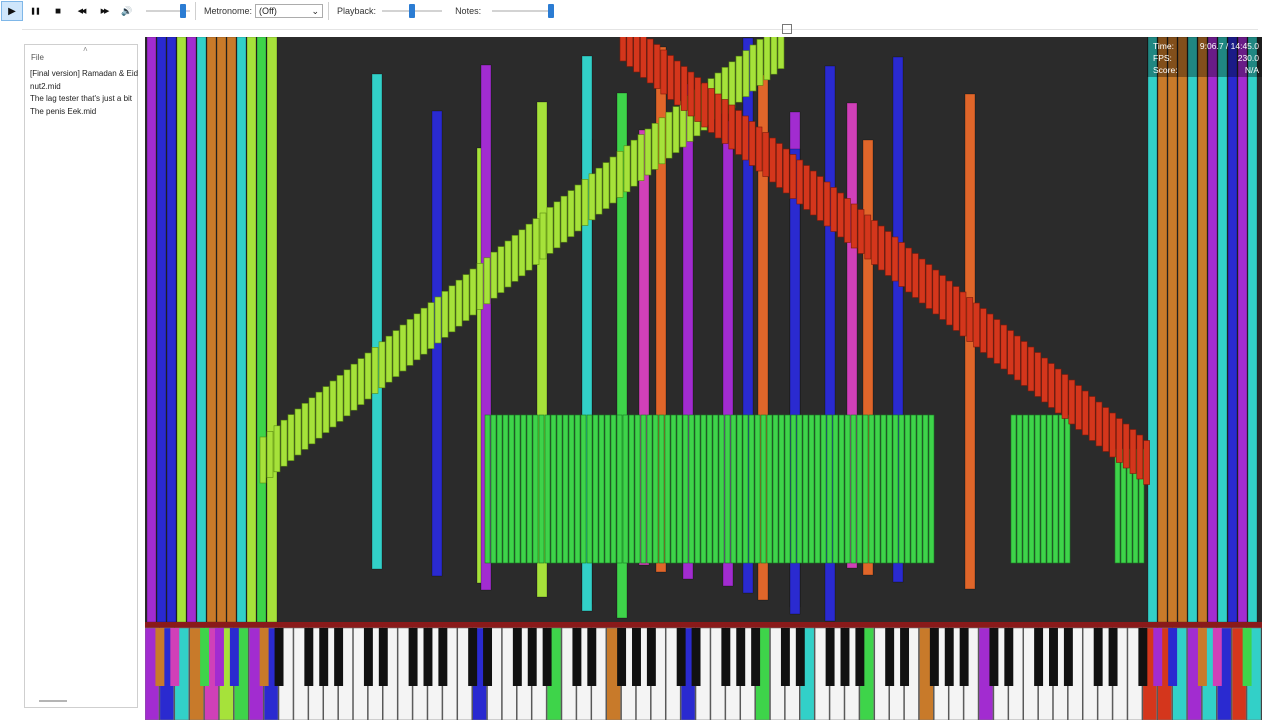 This screenshot has width=1280, height=720. Describe the element at coordinates (1251, 70) in the screenshot. I see `score-value: N/A` at that location.